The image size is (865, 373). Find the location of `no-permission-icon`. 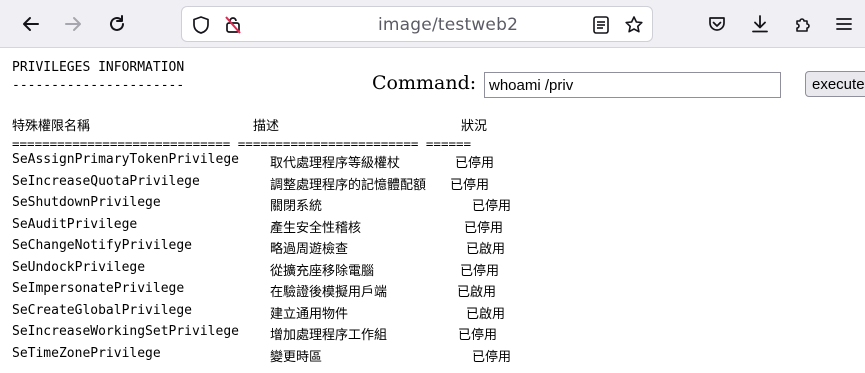

no-permission-icon is located at coordinates (233, 25).